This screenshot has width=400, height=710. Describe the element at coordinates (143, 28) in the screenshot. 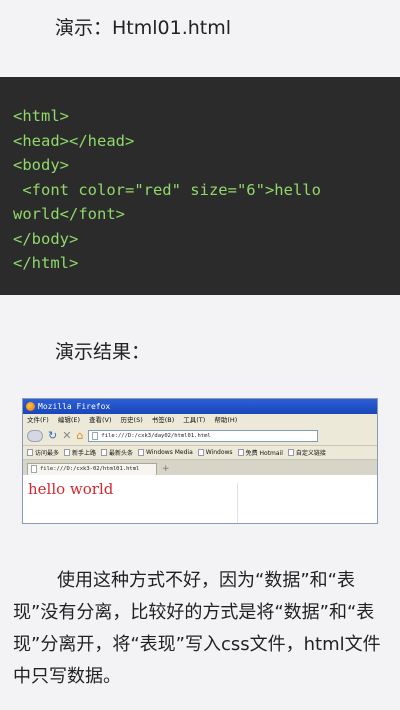

I see `demo-heading: 演示：Html01.html` at that location.